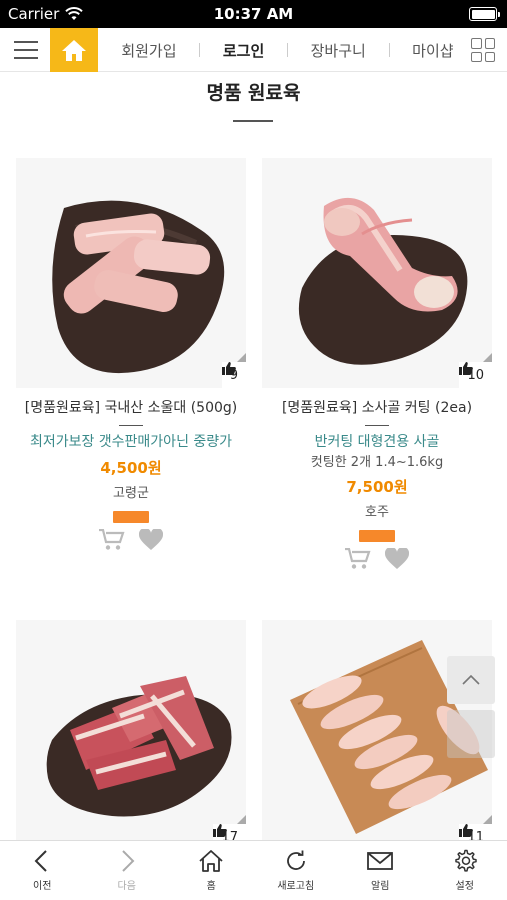 Image resolution: width=507 pixels, height=900 pixels. I want to click on forward-button: 다음, so click(127, 870).